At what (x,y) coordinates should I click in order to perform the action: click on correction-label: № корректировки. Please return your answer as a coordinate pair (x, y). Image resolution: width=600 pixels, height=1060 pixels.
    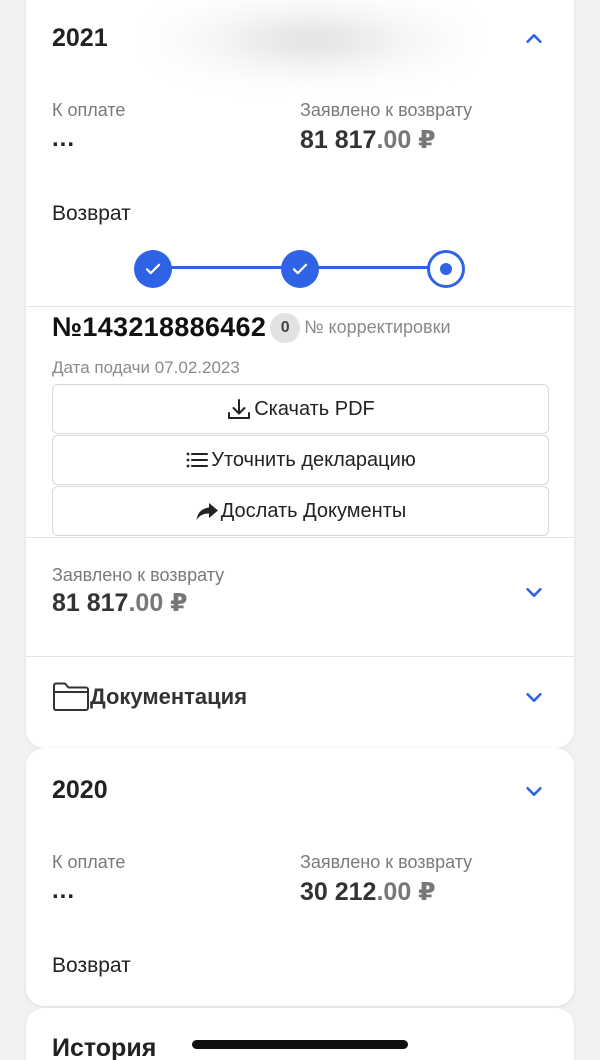
    Looking at the image, I should click on (377, 327).